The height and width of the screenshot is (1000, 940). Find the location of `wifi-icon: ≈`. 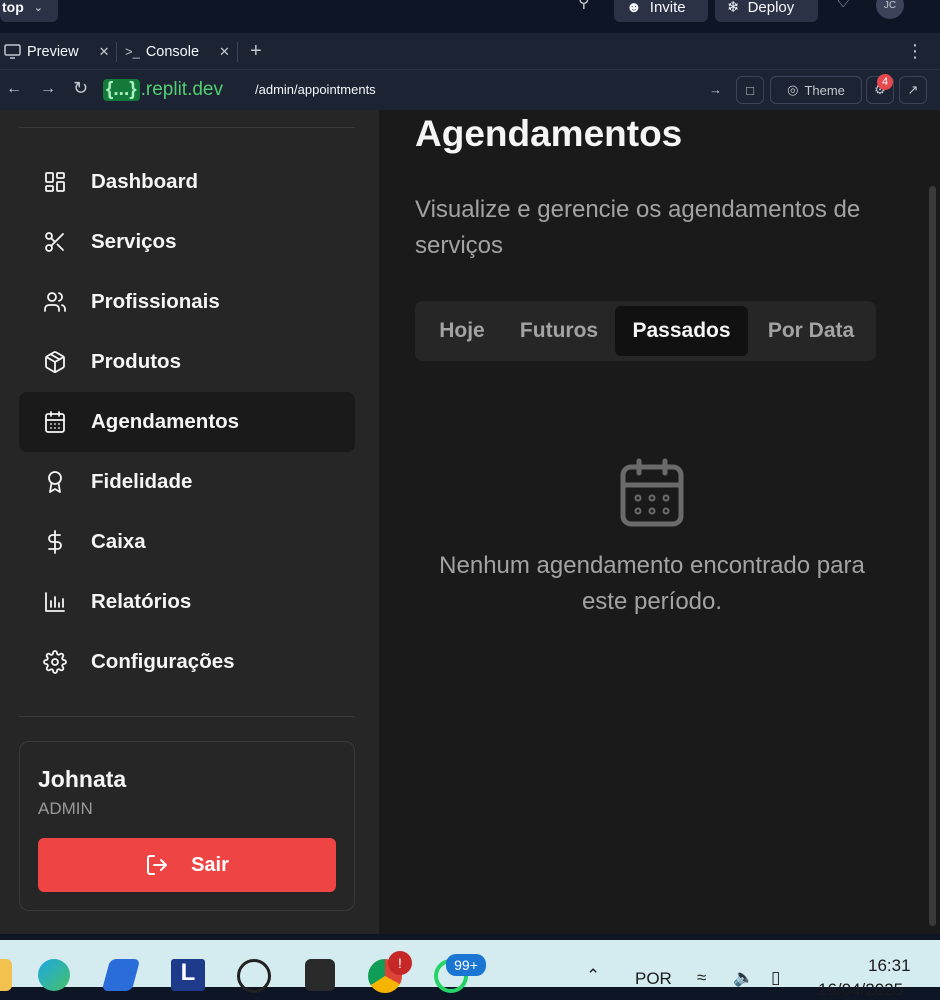

wifi-icon: ≈ is located at coordinates (701, 978).